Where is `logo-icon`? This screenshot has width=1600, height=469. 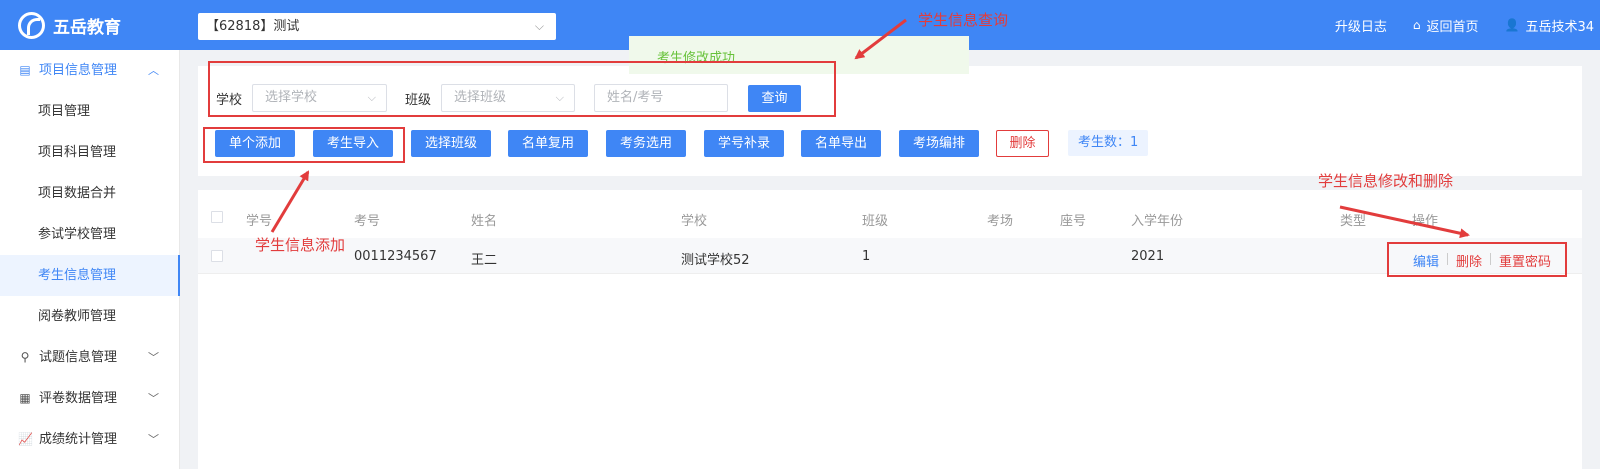
logo-icon is located at coordinates (31, 25).